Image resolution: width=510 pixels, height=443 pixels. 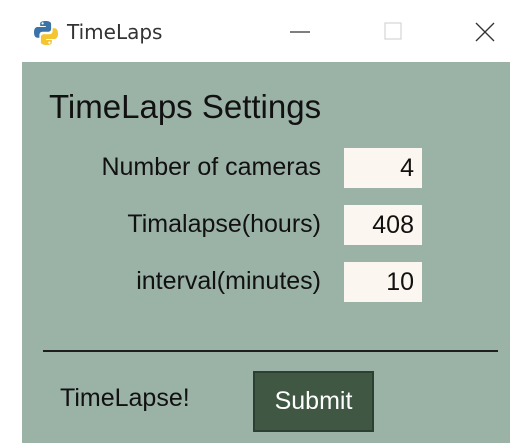 What do you see at coordinates (125, 398) in the screenshot?
I see `timelapse-label: TimeLapse!` at bounding box center [125, 398].